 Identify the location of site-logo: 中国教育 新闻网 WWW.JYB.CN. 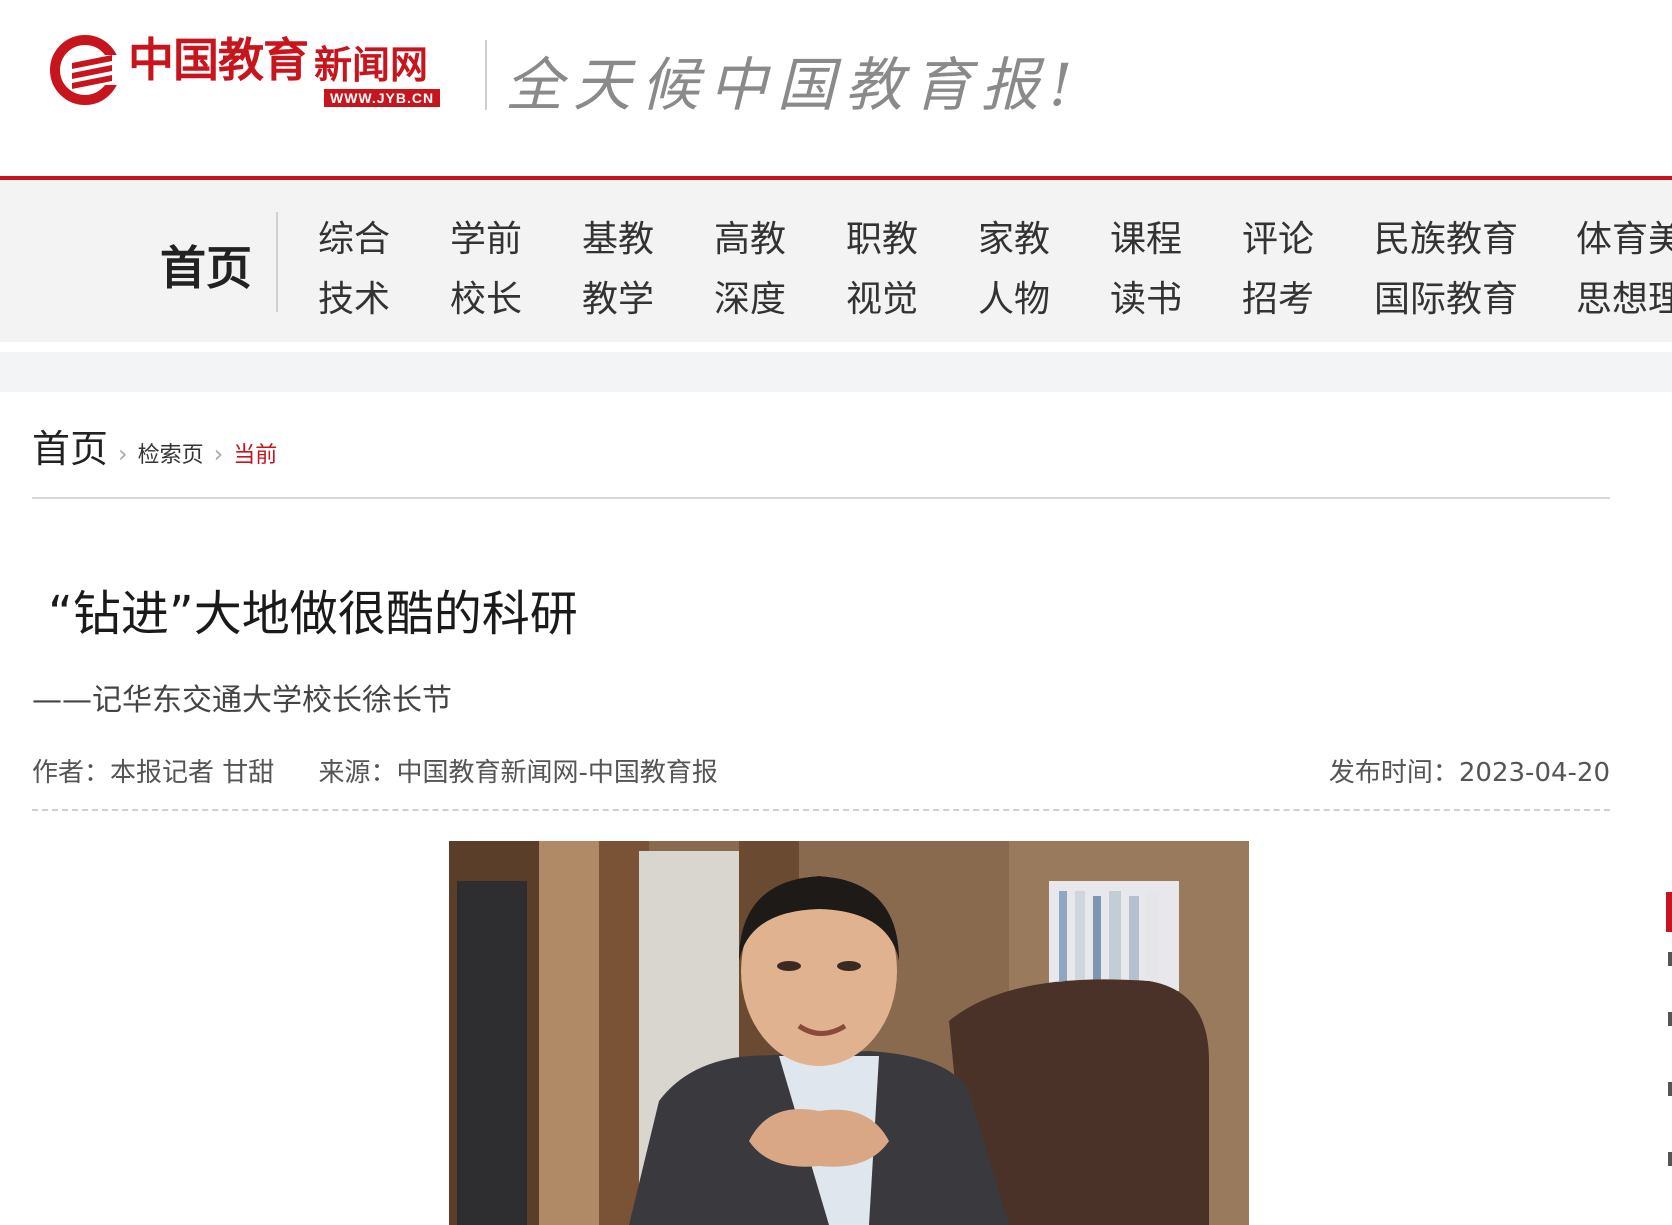
(245, 70).